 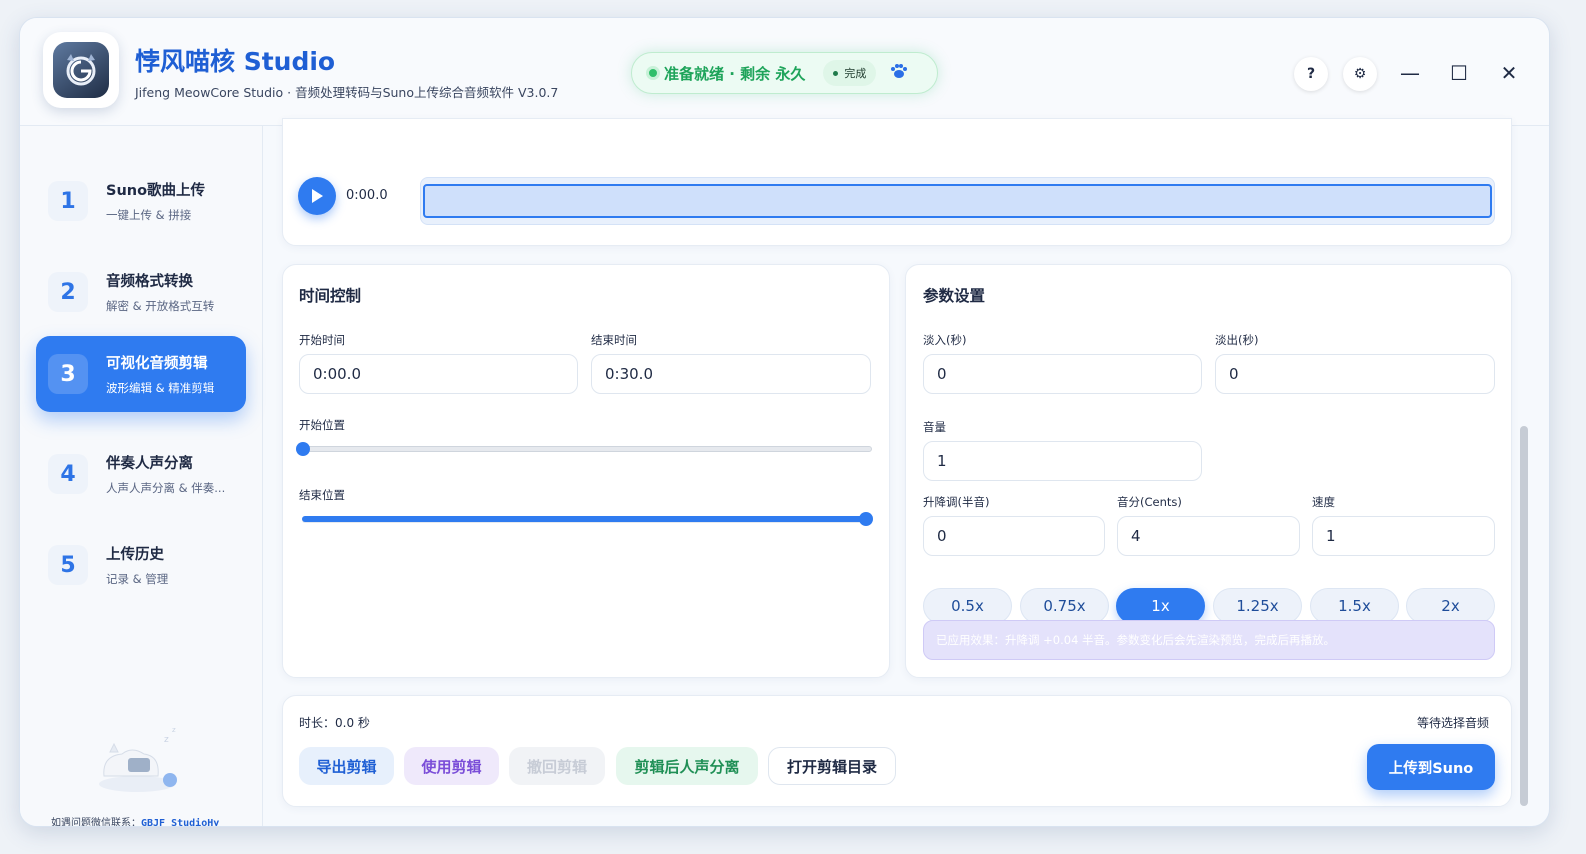 I want to click on end-position-label: 结束位置, so click(x=322, y=495).